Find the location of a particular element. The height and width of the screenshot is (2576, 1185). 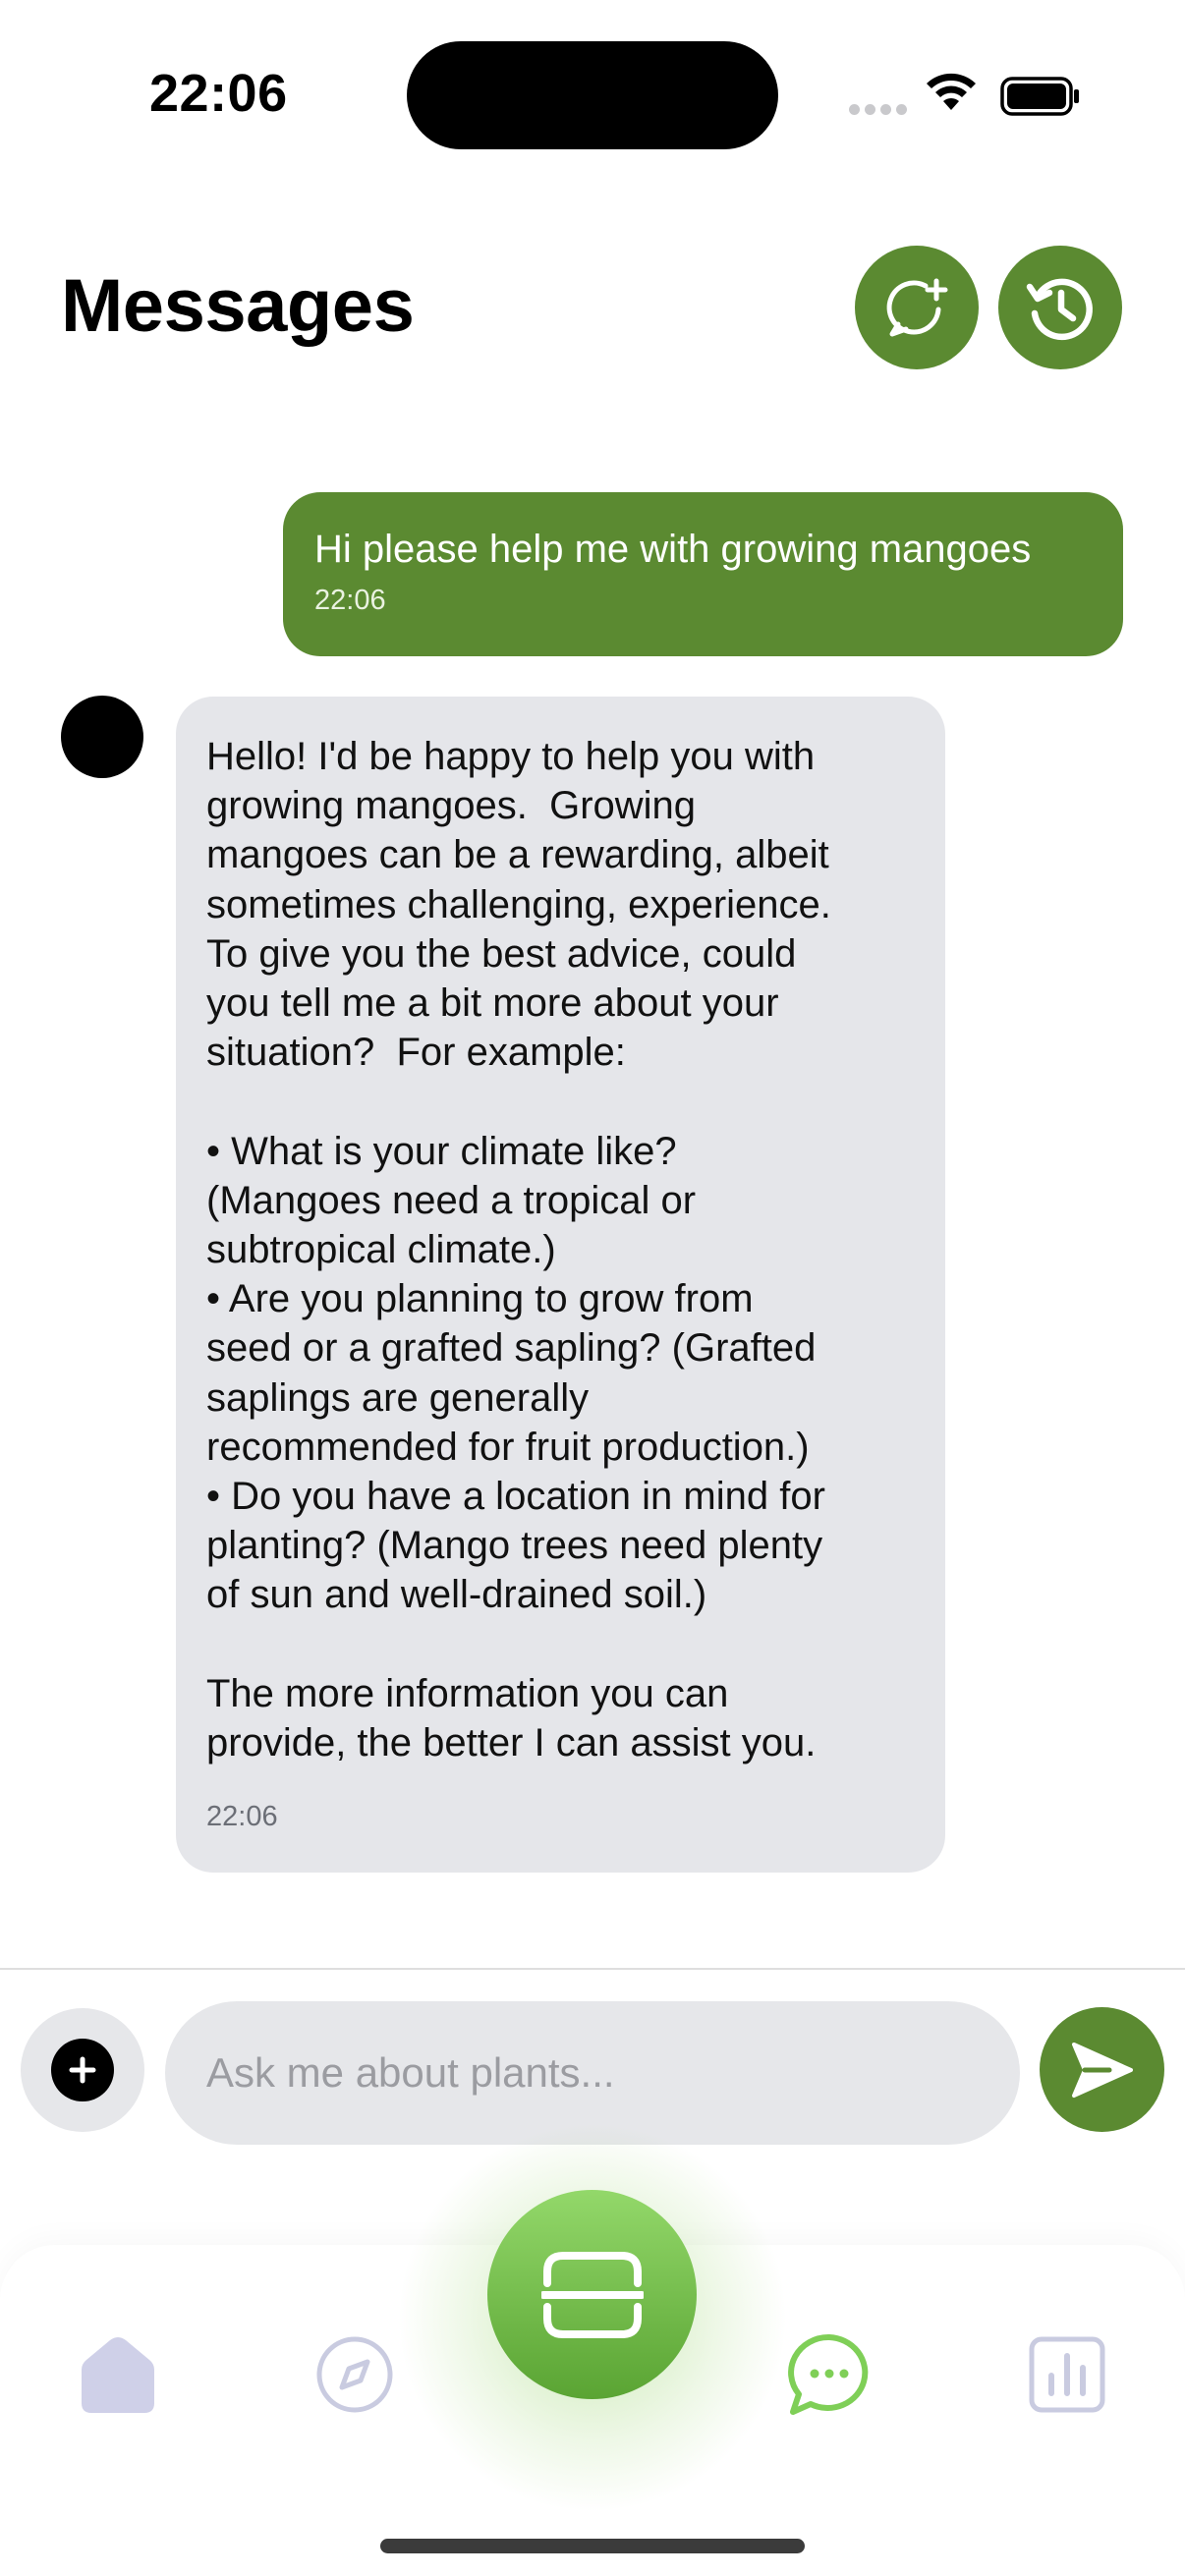

plus-icon is located at coordinates (83, 2070).